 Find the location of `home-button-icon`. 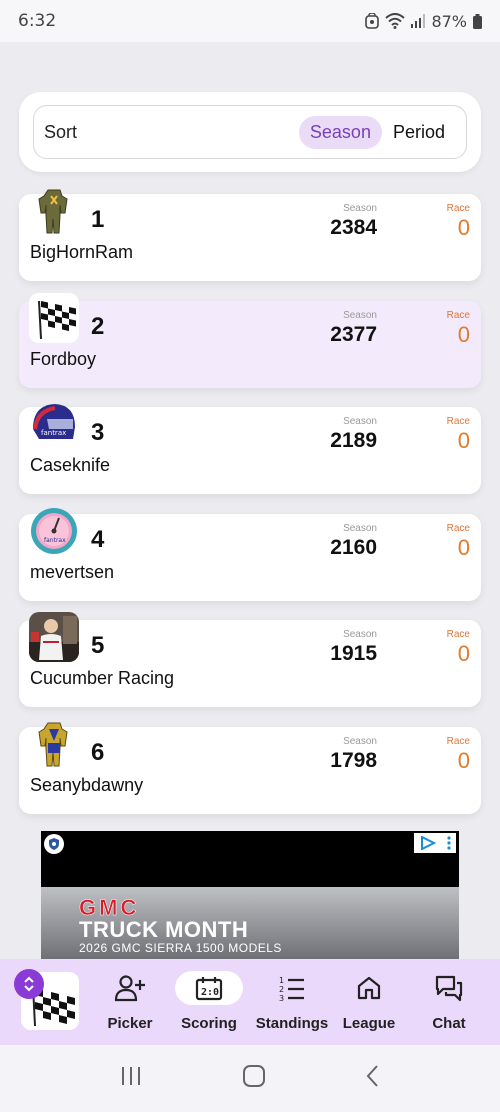

home-button-icon is located at coordinates (254, 1078).